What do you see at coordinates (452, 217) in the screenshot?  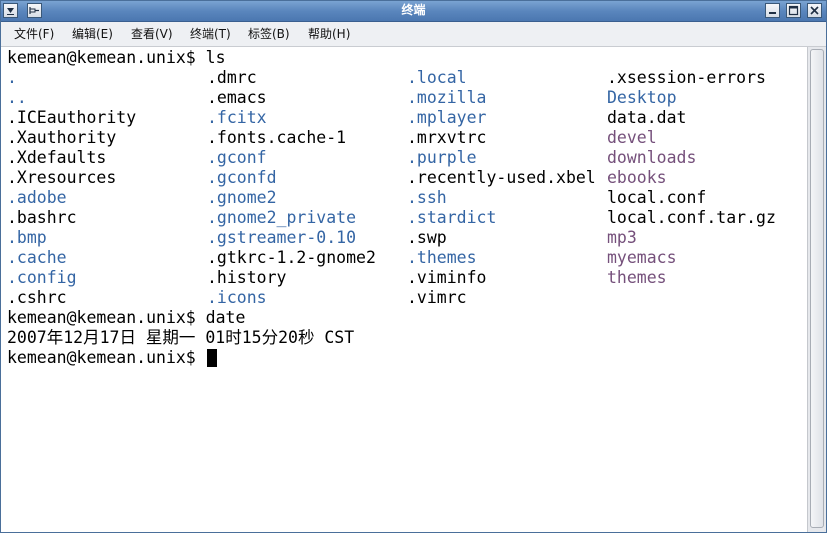 I see `ls-entry: .stardict` at bounding box center [452, 217].